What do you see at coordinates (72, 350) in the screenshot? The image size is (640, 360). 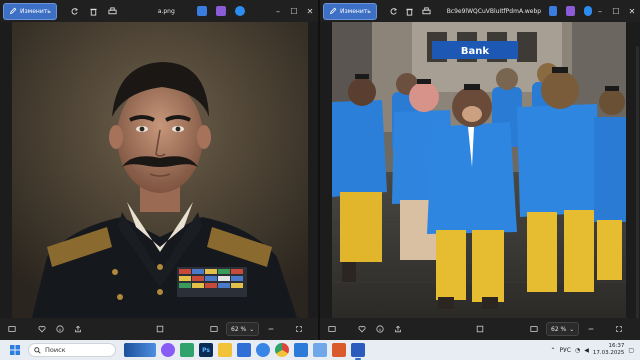 I see `taskbar-search: Поиск` at bounding box center [72, 350].